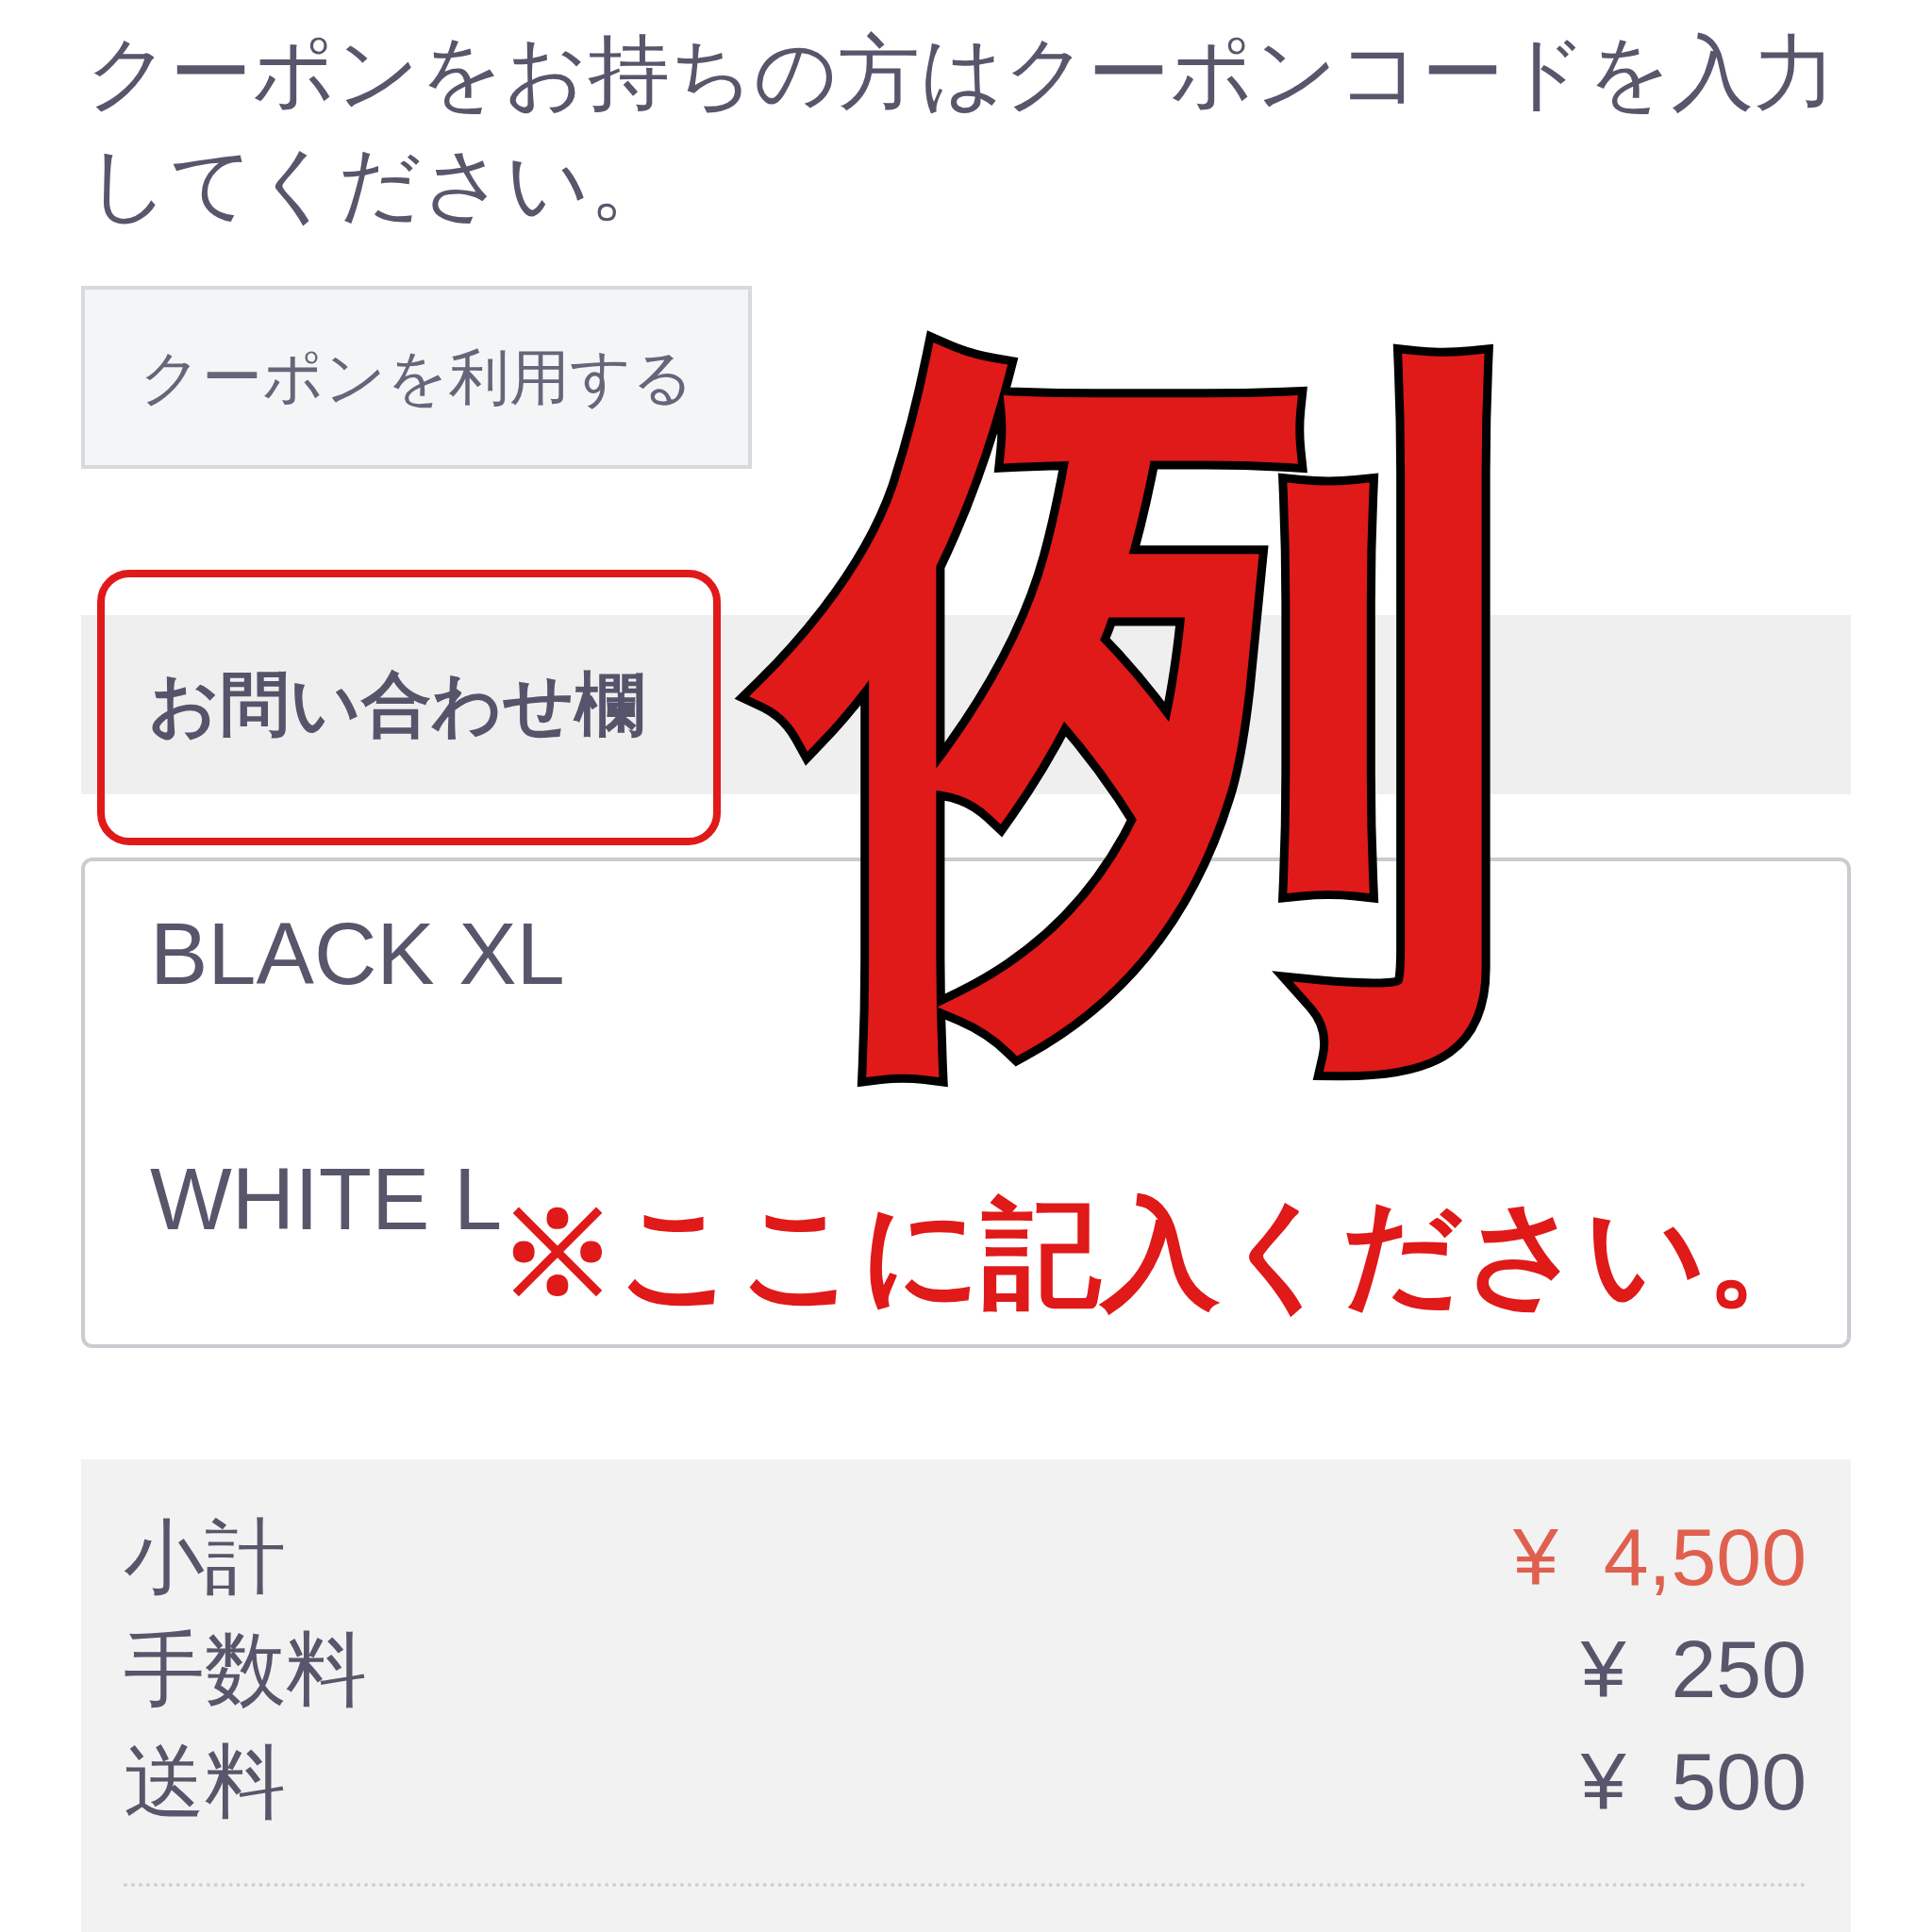 The height and width of the screenshot is (1932, 1932). Describe the element at coordinates (416, 377) in the screenshot. I see `use-coupon-button: クーポンを利用する` at that location.